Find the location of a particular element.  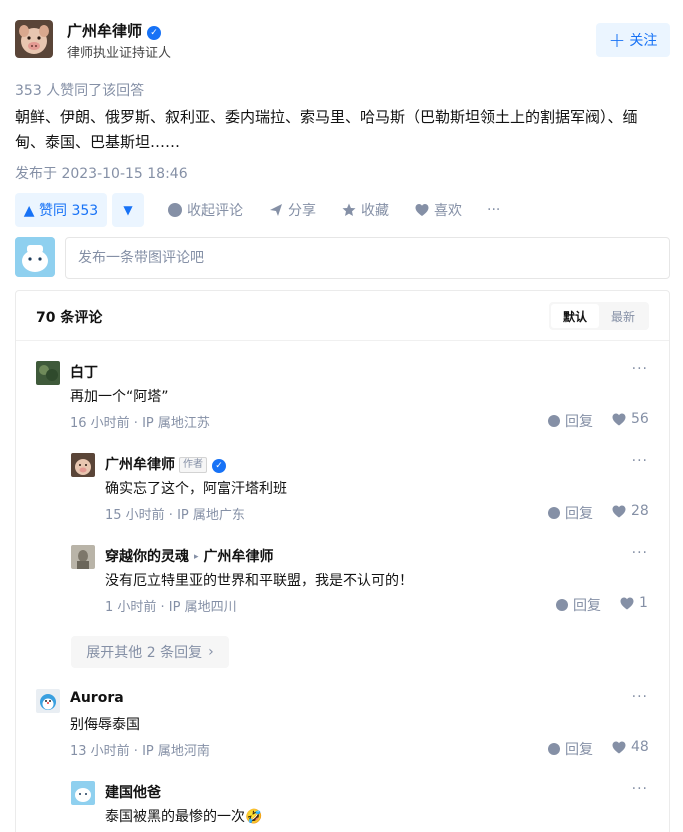

author-name: 广州牟律师 ✓ is located at coordinates (114, 30).